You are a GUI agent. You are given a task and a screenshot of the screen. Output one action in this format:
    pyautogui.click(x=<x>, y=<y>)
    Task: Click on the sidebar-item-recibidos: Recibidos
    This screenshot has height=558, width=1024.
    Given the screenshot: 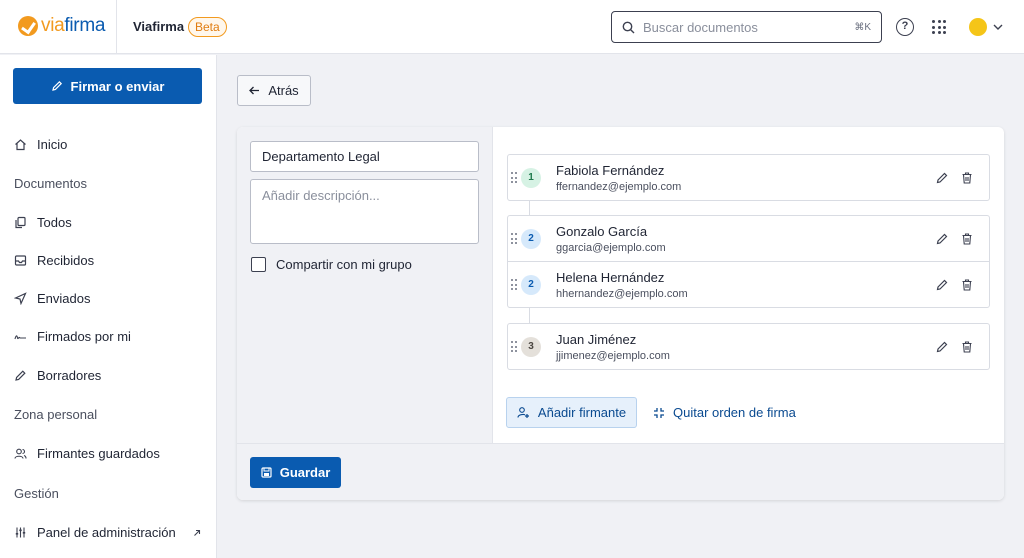 What is the action you would take?
    pyautogui.click(x=54, y=260)
    